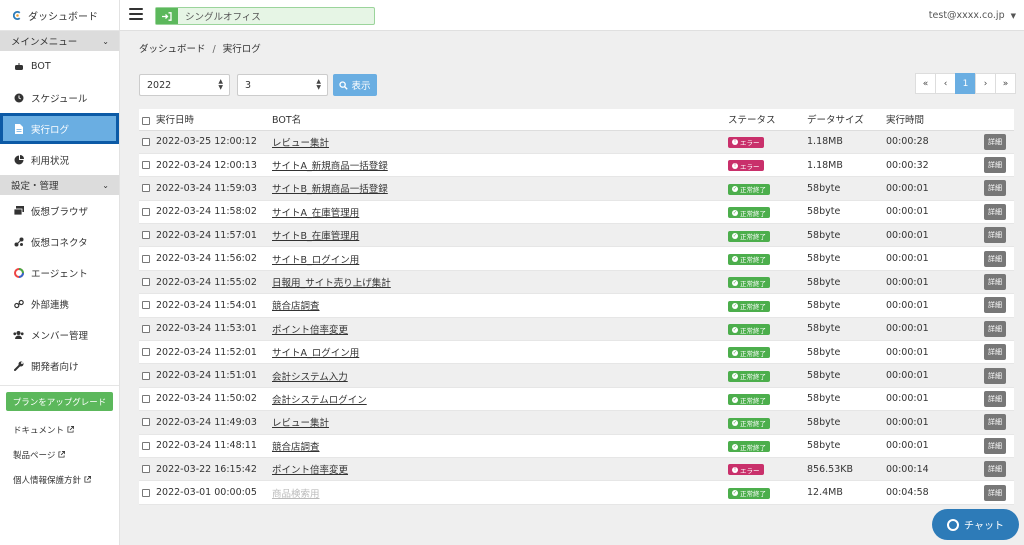 This screenshot has height=545, width=1024. I want to click on cell-actions: 詳細, so click(999, 375).